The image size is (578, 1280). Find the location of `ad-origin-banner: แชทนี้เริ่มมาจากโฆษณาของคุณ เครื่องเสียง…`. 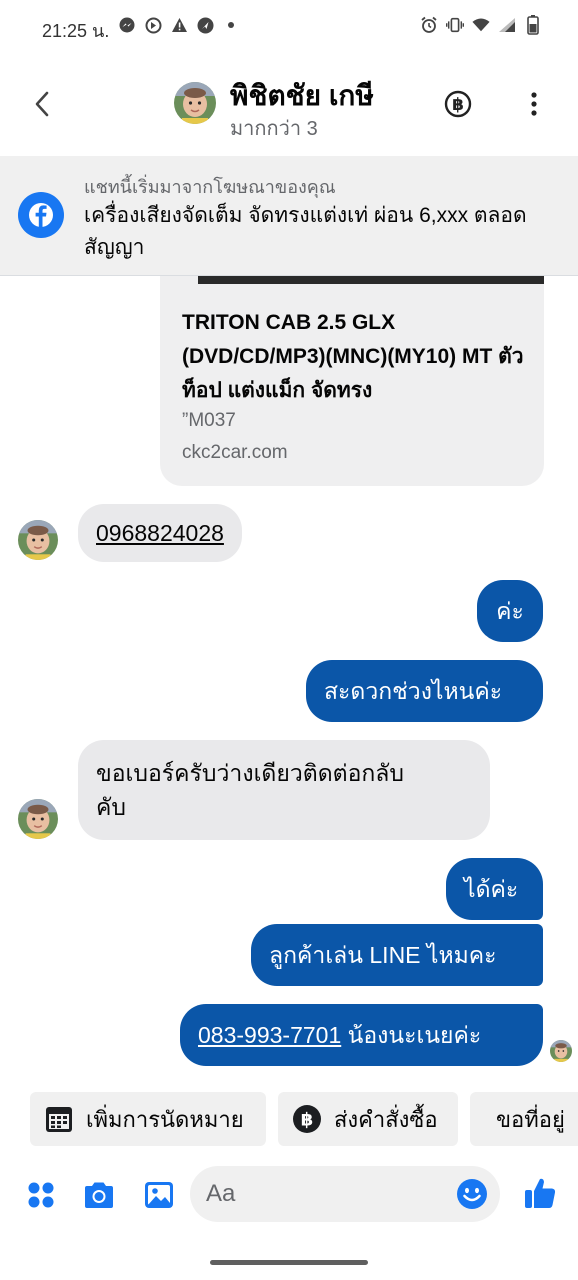

ad-origin-banner: แชทนี้เริ่มมาจากโฆษณาของคุณ เครื่องเสียง… is located at coordinates (289, 216).